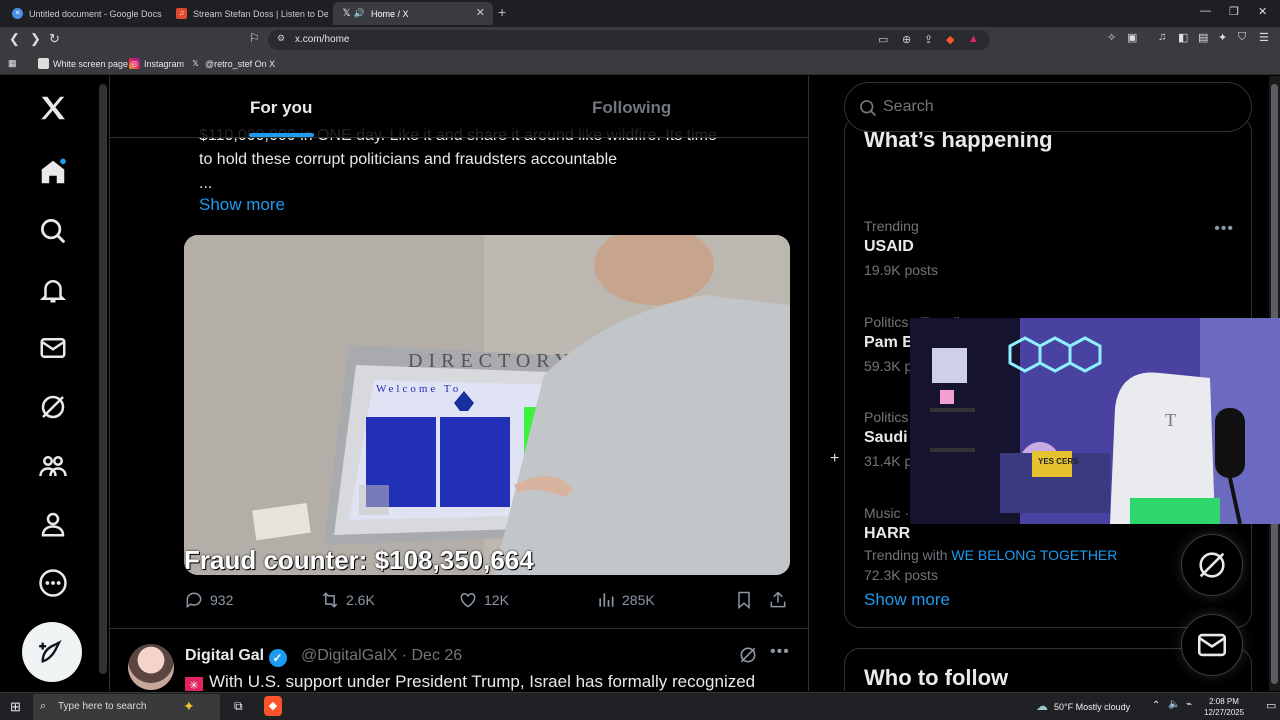  I want to click on tab-stream-stefan-doss: ♫ Stream Stefan Doss | Listen to Decen, so click(248, 13).